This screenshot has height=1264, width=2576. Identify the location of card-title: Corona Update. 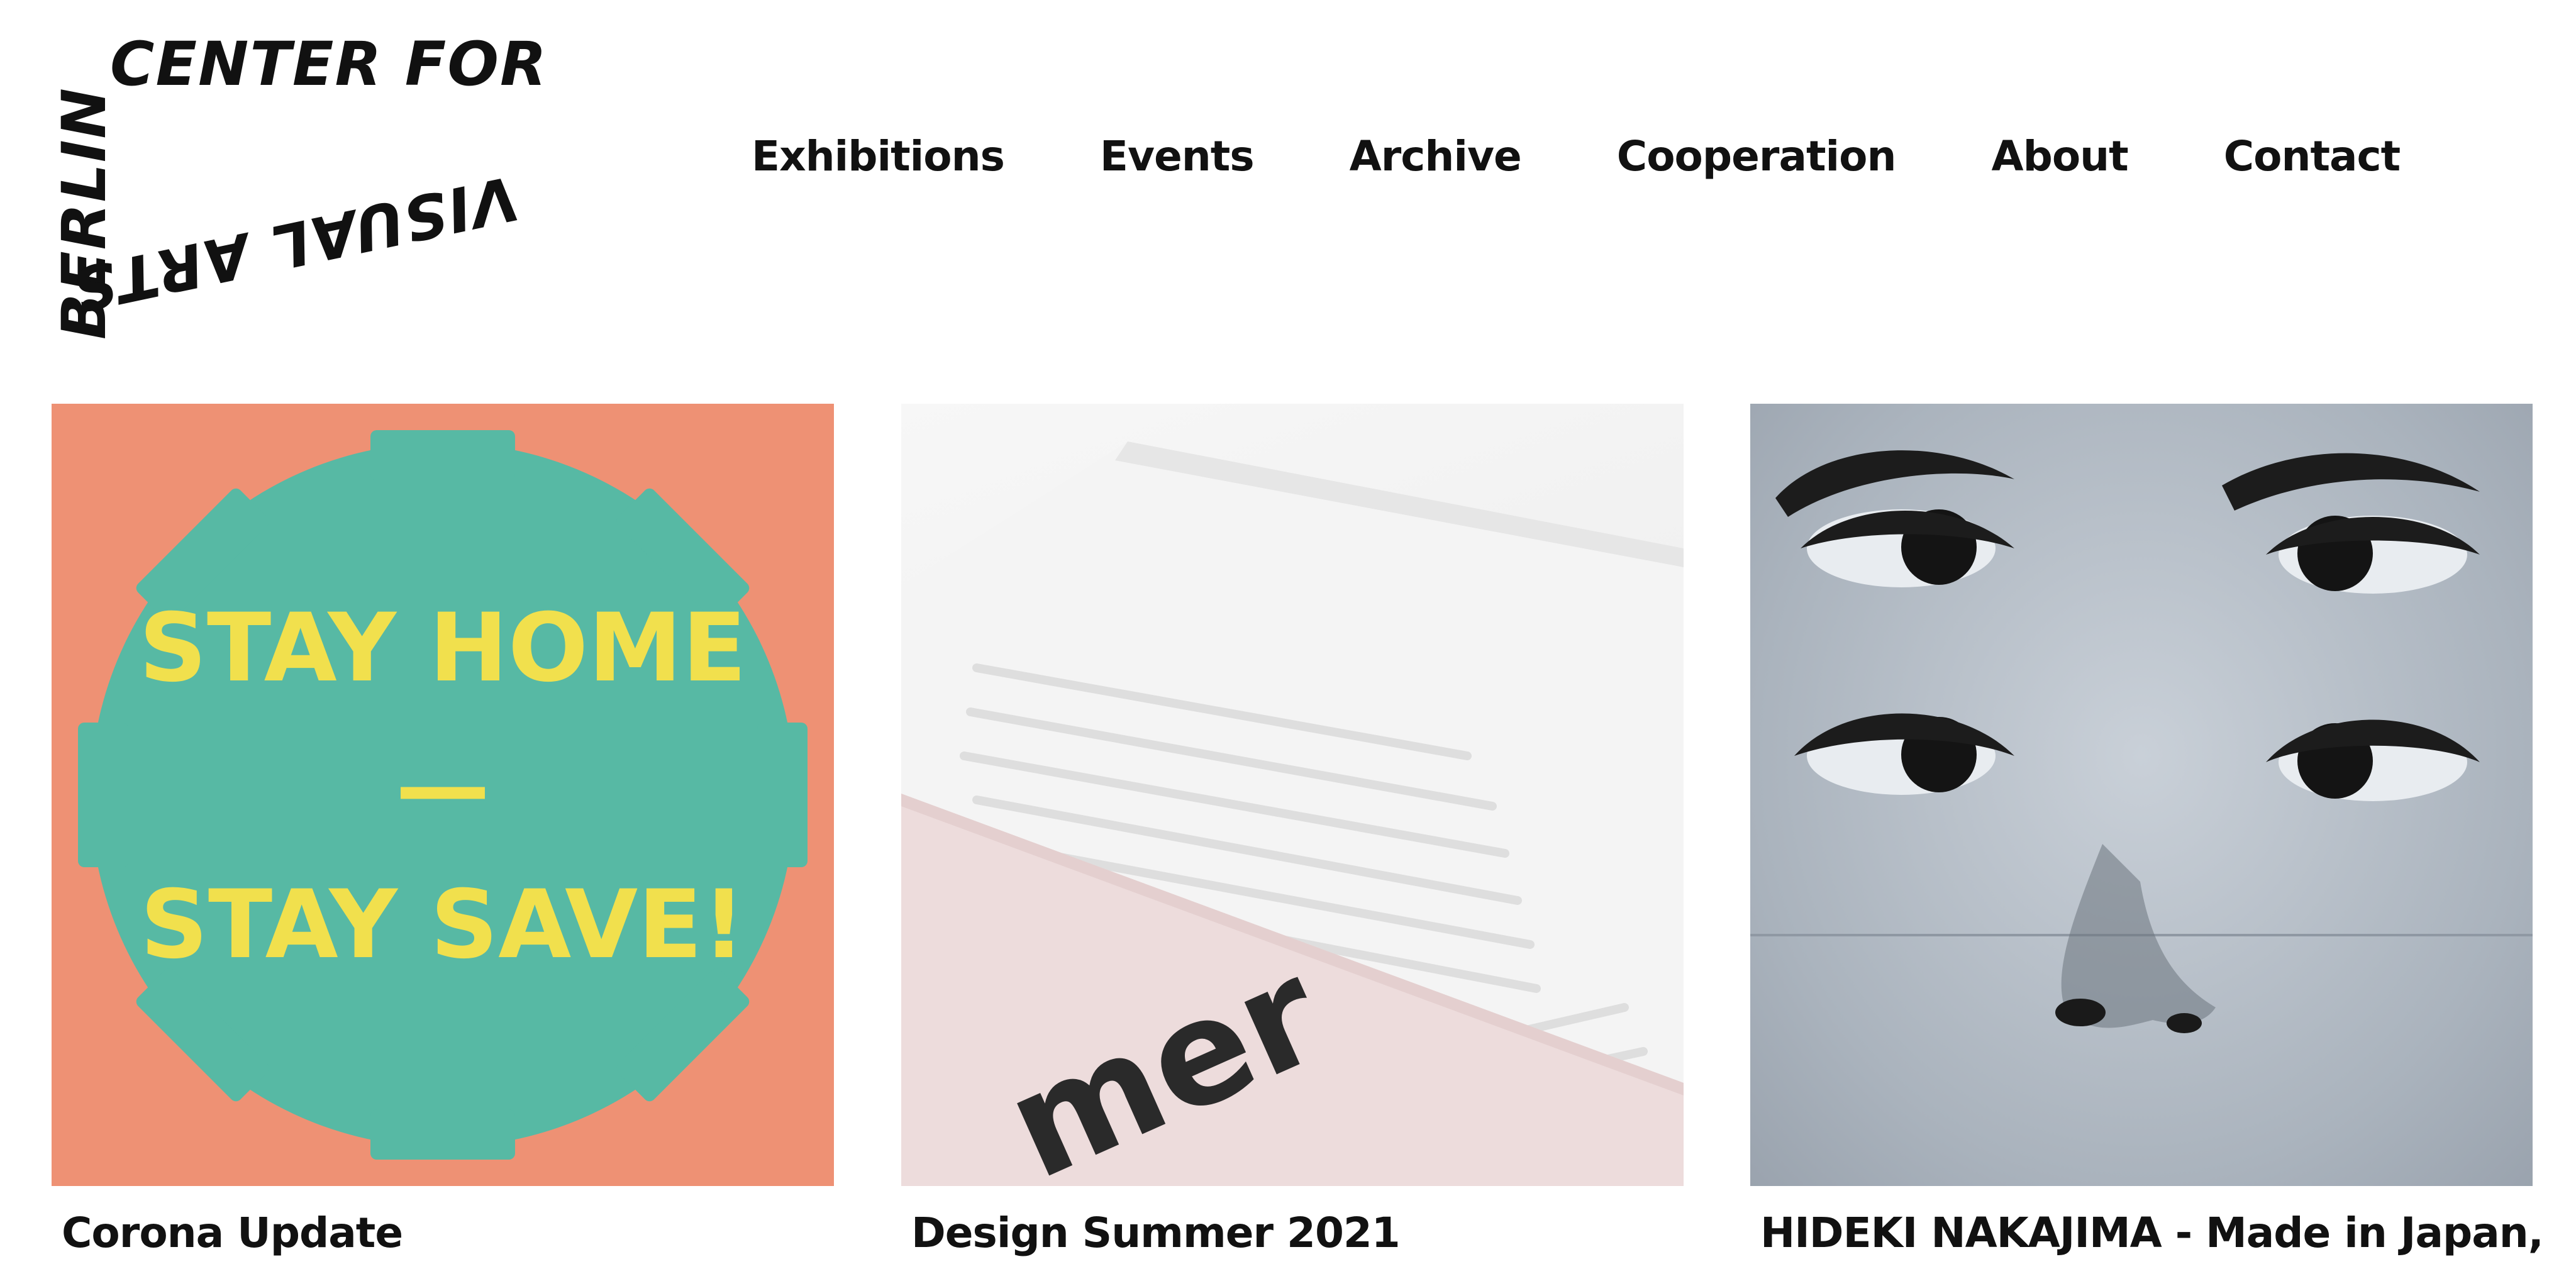
(443, 1233).